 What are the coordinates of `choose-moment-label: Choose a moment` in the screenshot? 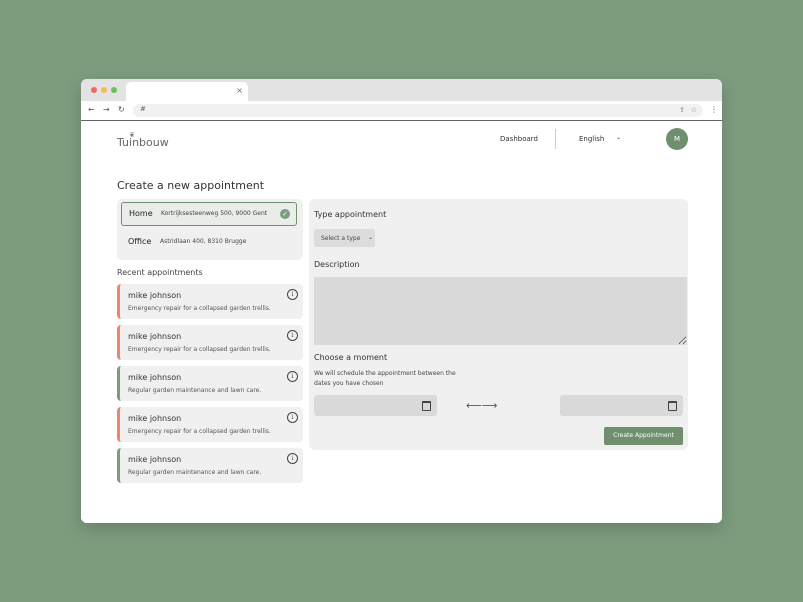 It's located at (351, 357).